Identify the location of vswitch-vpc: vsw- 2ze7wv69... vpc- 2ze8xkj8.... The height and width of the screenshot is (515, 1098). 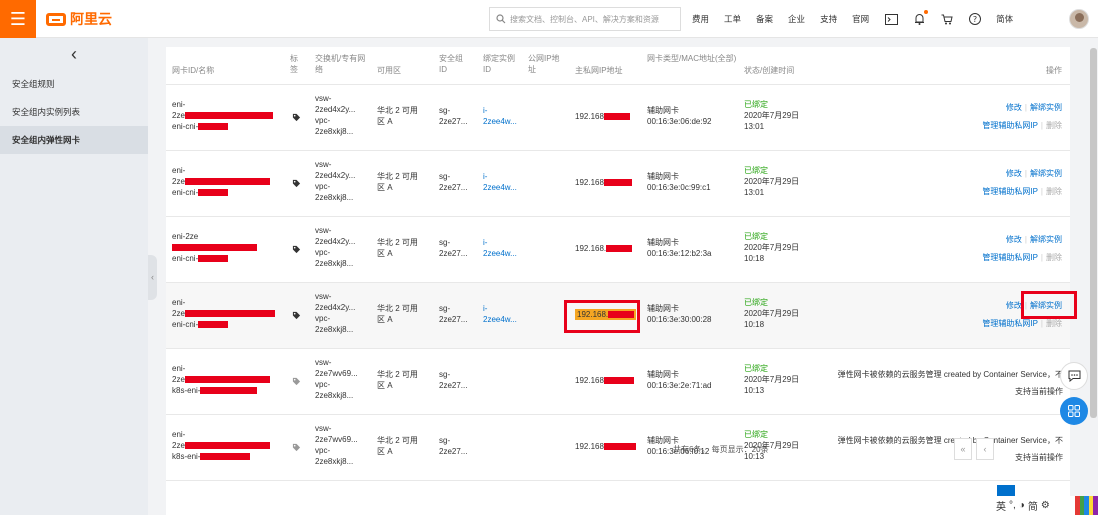
(336, 379).